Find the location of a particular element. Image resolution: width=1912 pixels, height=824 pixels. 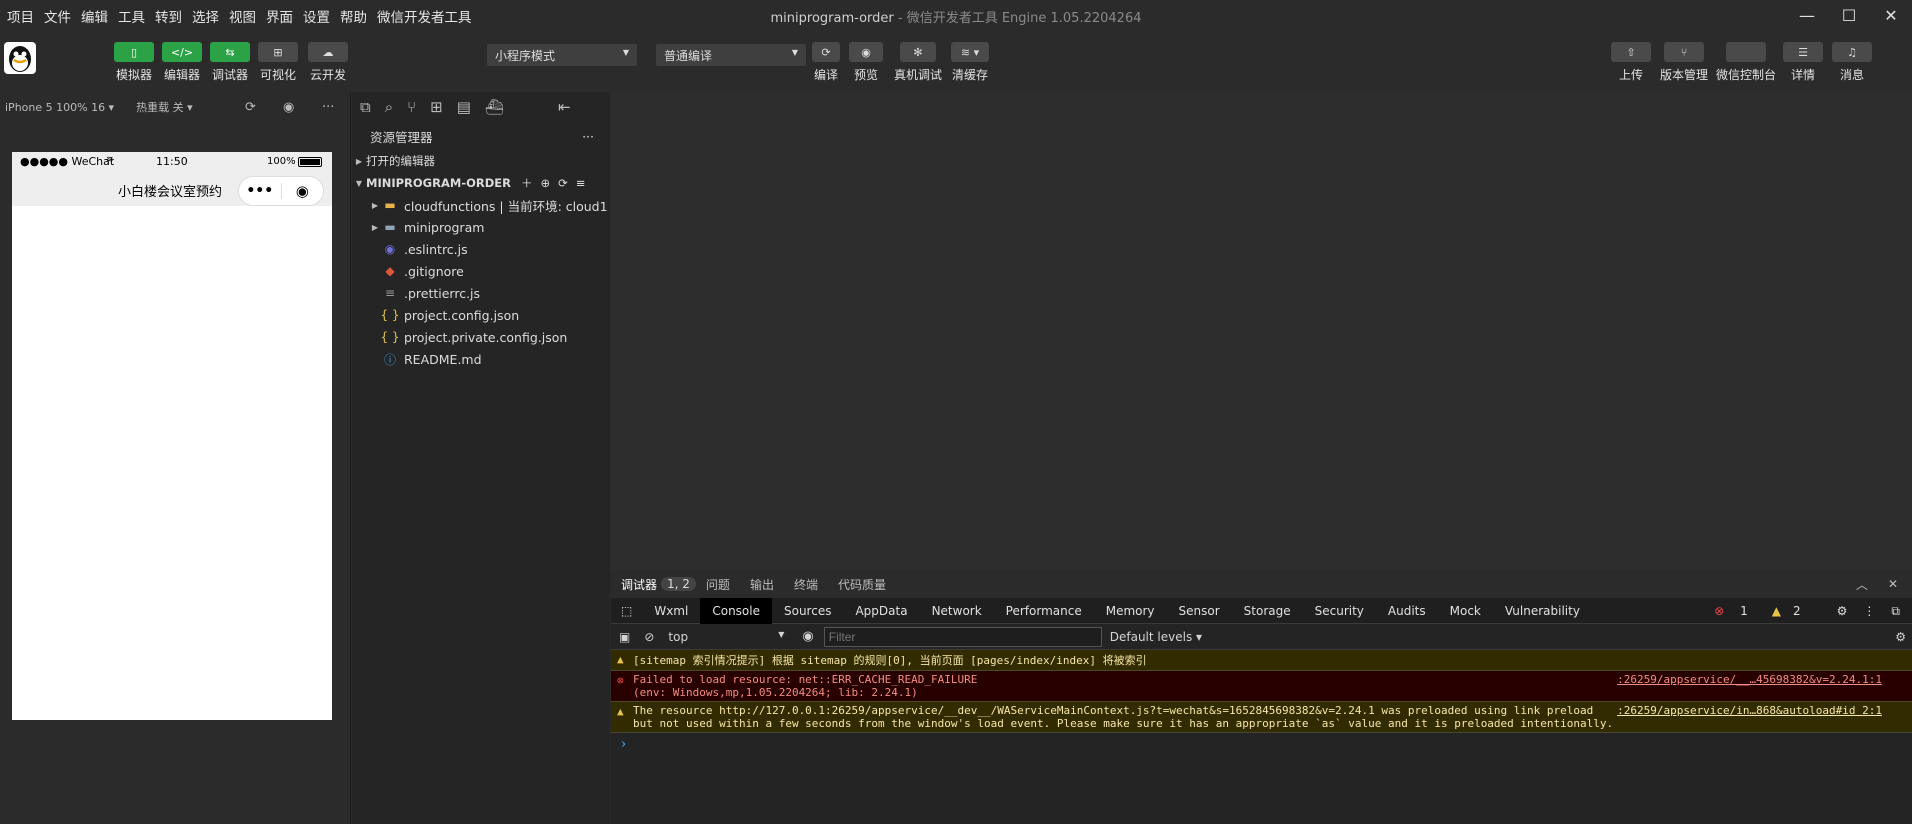

device-select: iPhone 5 100% 16 ▾ is located at coordinates (59, 107).